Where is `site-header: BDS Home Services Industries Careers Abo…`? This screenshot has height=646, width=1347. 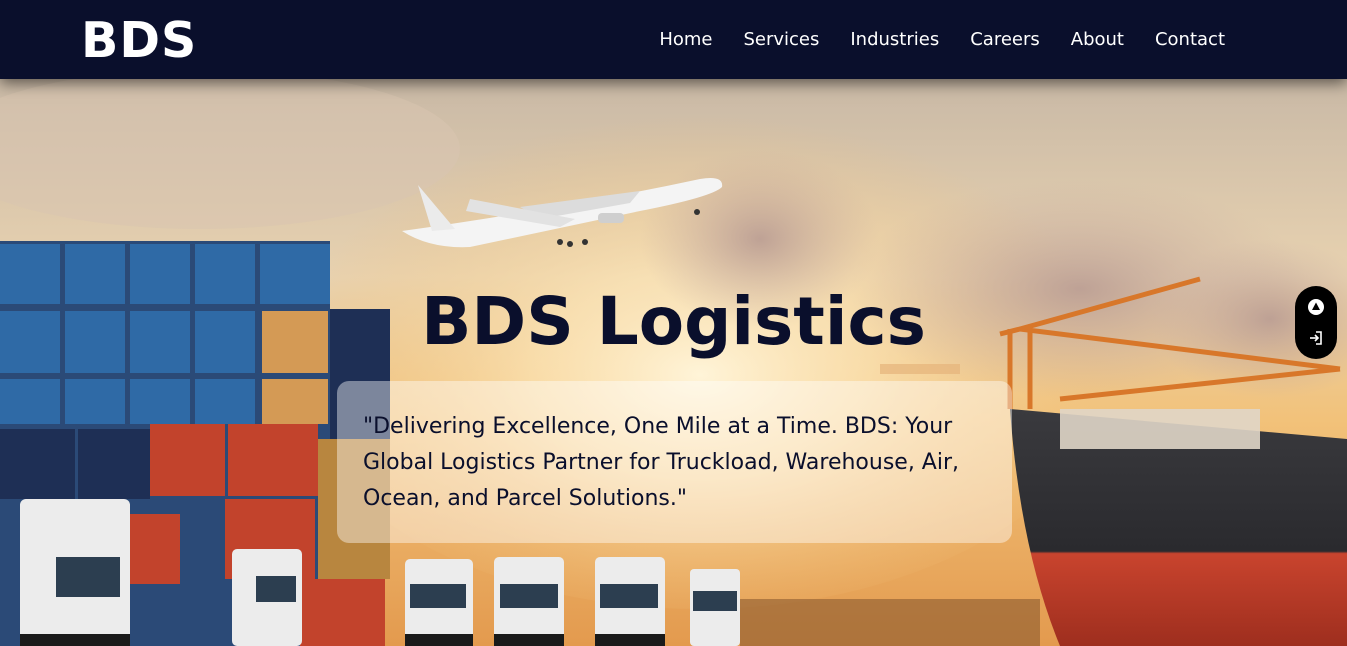 site-header: BDS Home Services Industries Careers Abo… is located at coordinates (673, 39).